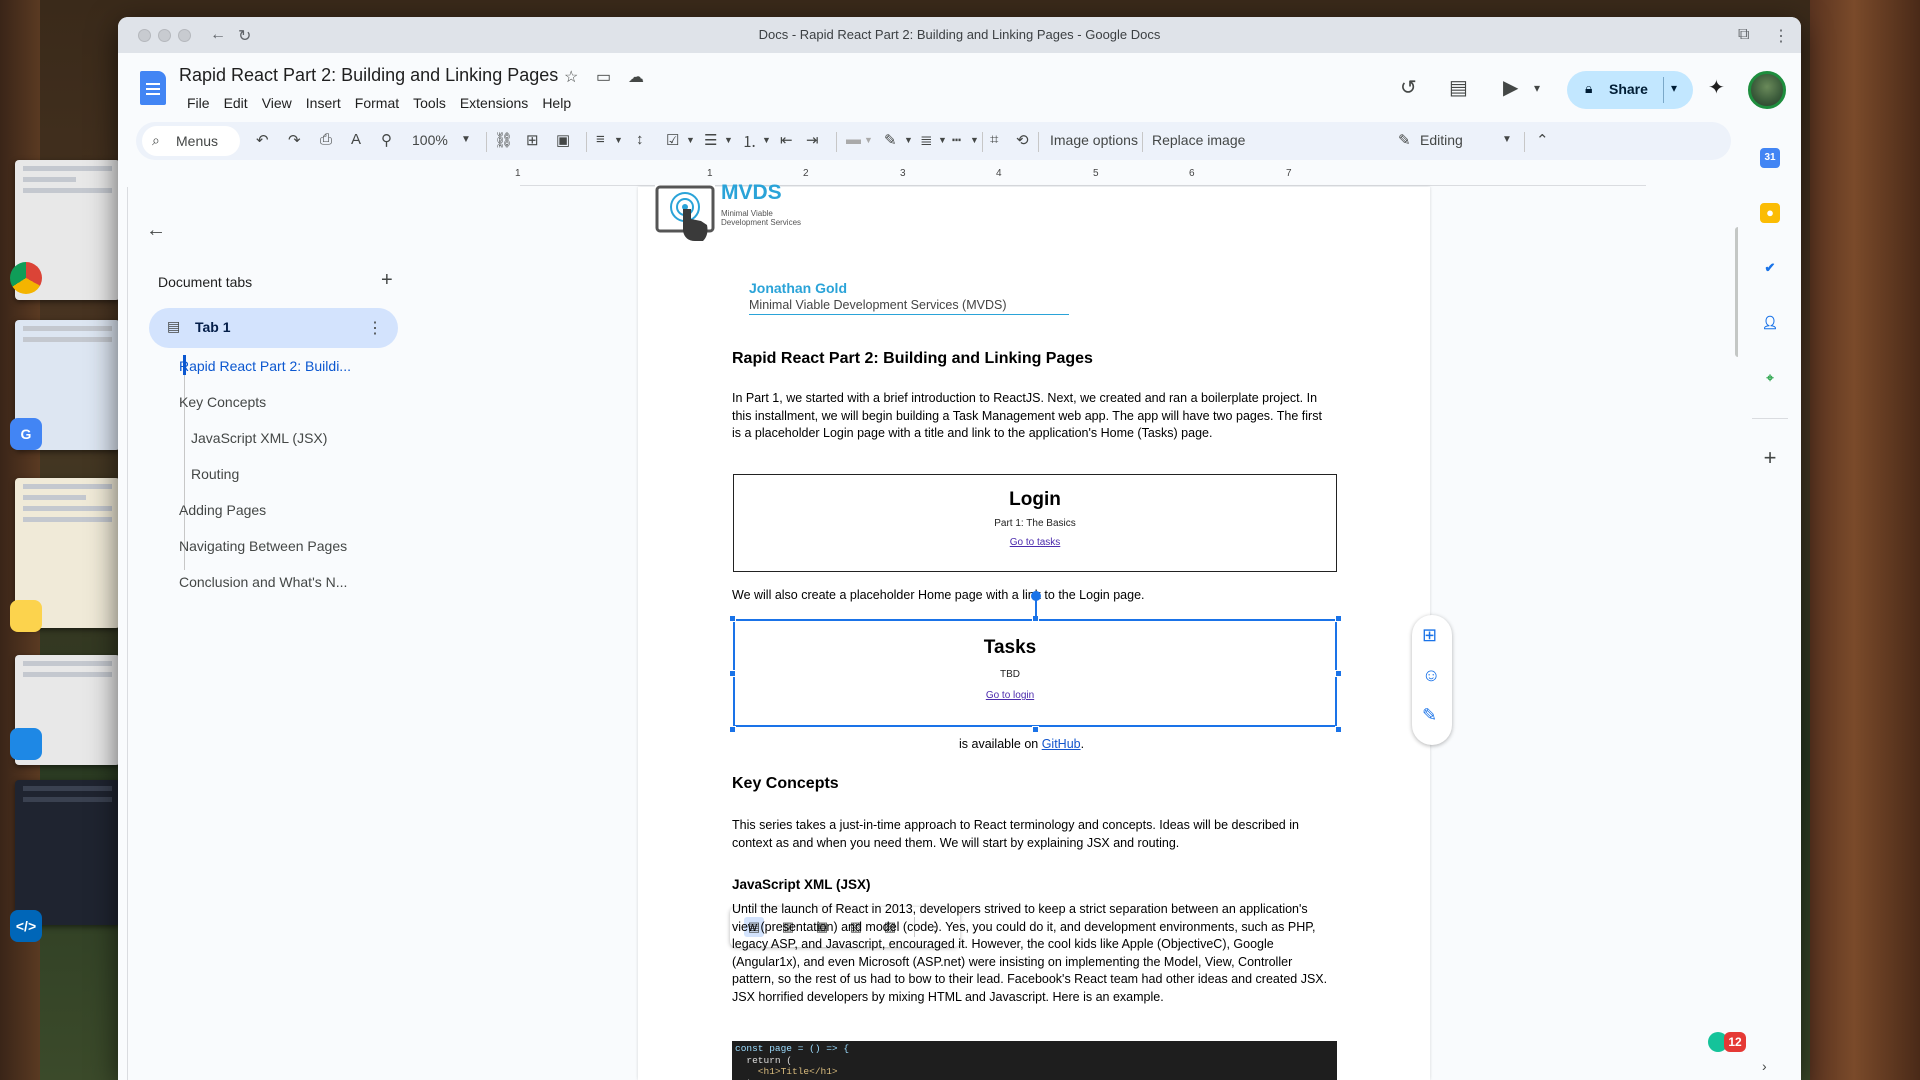 This screenshot has width=1920, height=1080. Describe the element at coordinates (386, 140) in the screenshot. I see `paint-format-icon: ⚲` at that location.